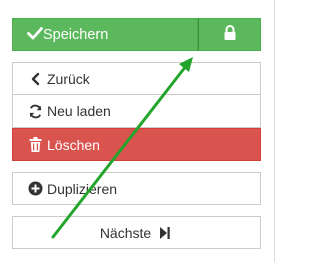  I want to click on lock-button, so click(229, 34).